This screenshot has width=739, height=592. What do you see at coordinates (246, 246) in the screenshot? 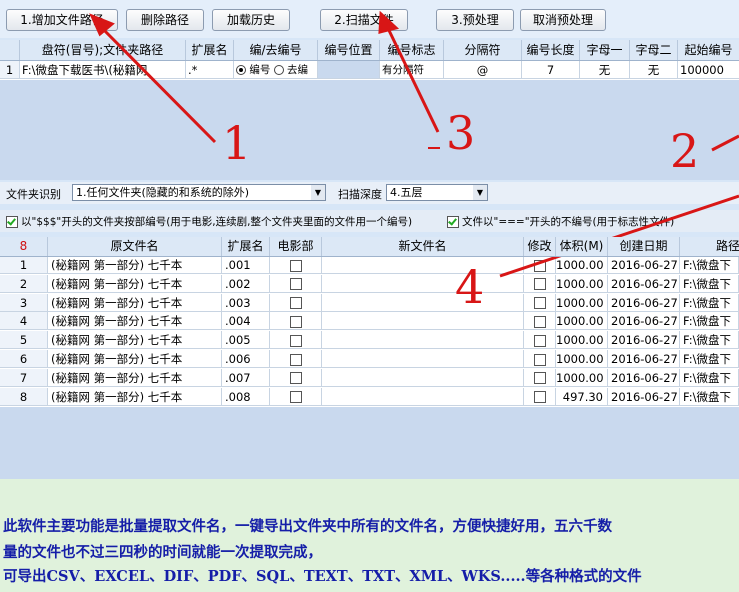
I see `col-file-ext: 扩展名` at bounding box center [246, 246].